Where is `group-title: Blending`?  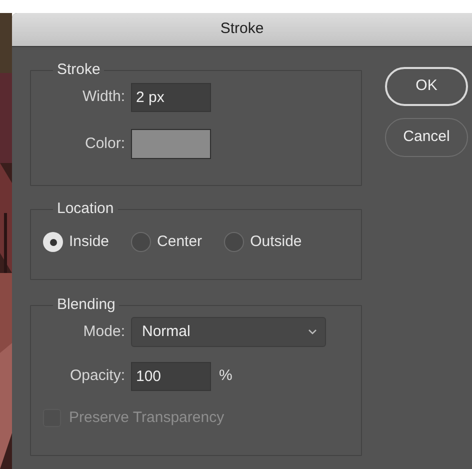 group-title: Blending is located at coordinates (86, 305).